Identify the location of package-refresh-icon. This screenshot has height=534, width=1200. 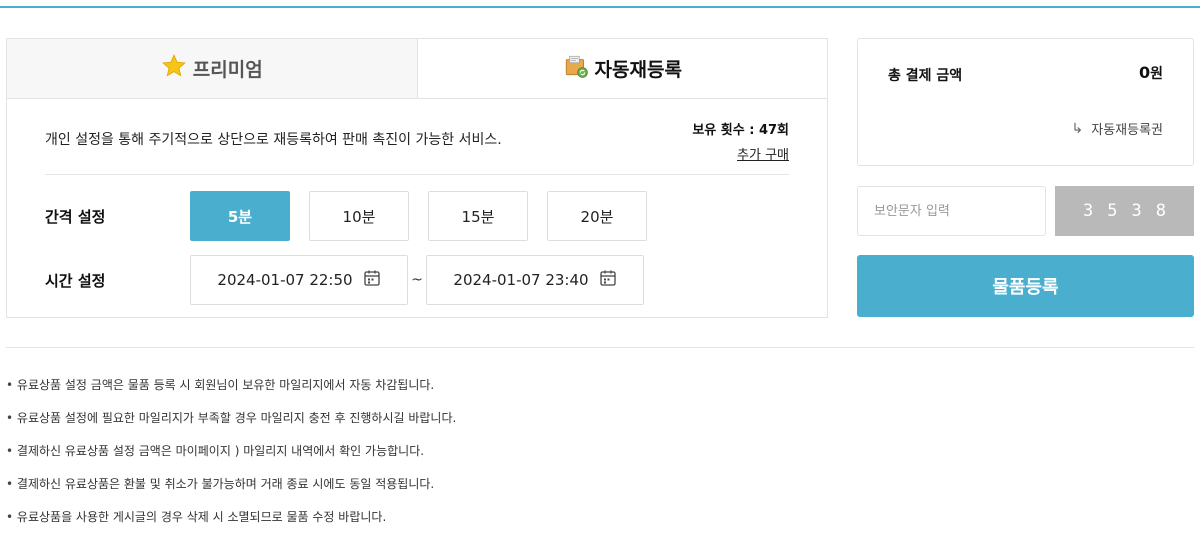
(576, 68).